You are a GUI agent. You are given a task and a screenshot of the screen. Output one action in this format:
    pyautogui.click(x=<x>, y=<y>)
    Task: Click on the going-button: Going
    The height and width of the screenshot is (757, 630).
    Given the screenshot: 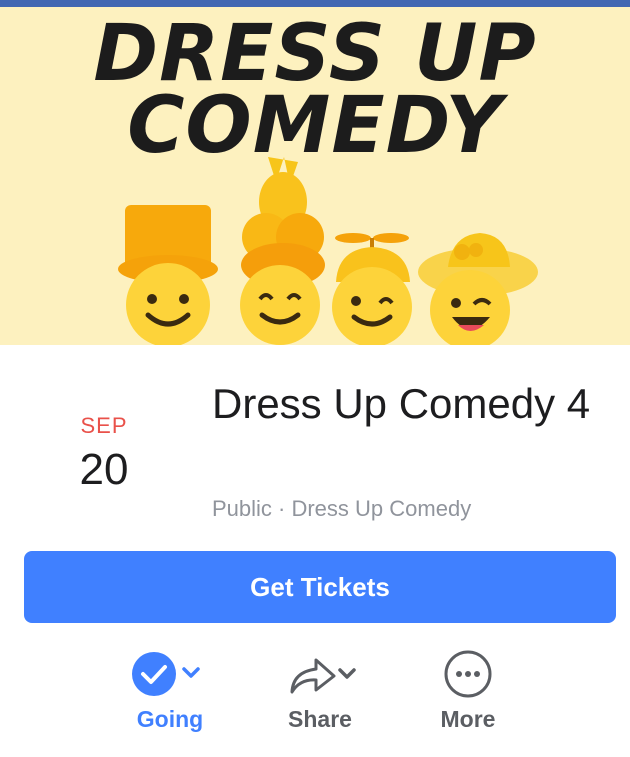 What is the action you would take?
    pyautogui.click(x=170, y=690)
    